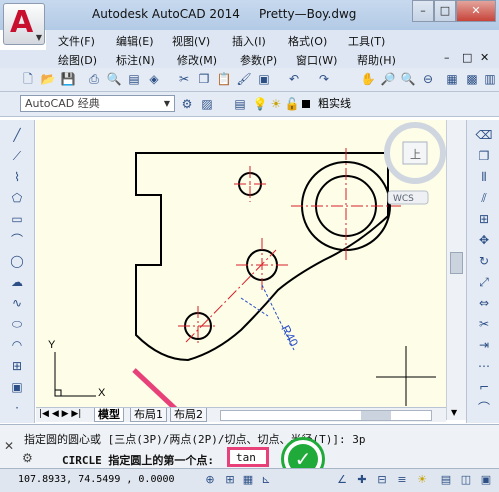 The height and width of the screenshot is (492, 499). What do you see at coordinates (484, 57) in the screenshot?
I see `doc-close-button: ✕` at bounding box center [484, 57].